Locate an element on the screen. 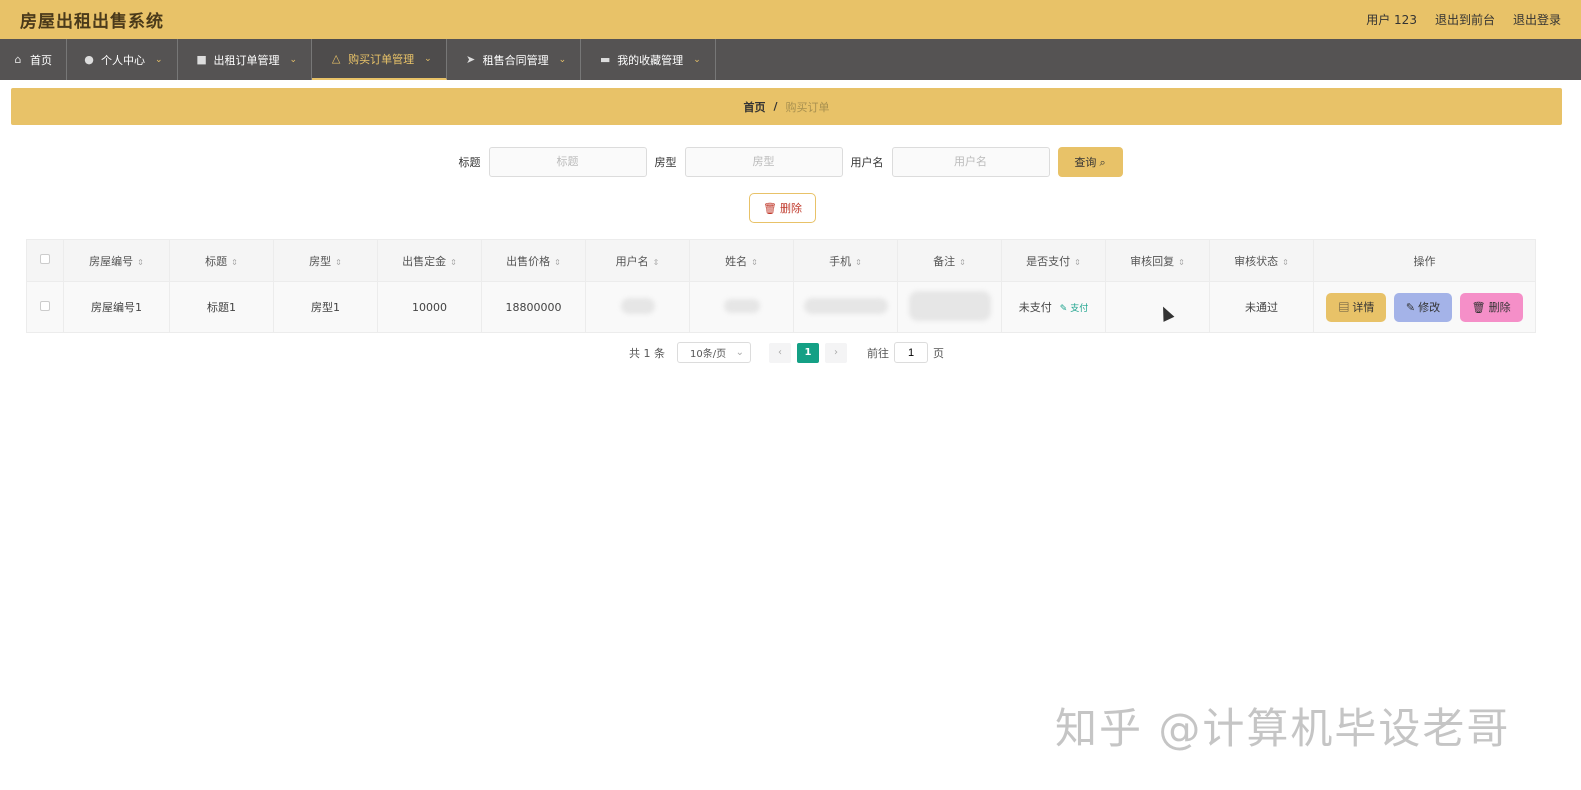 This screenshot has width=1581, height=790. col-status: 审核状态 ⇕ is located at coordinates (1261, 260).